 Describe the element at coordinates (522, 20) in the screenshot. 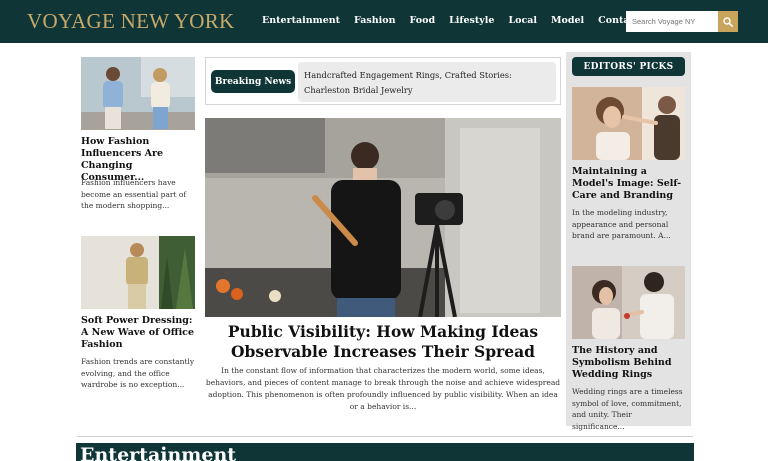

I see `nav-local: Local` at that location.